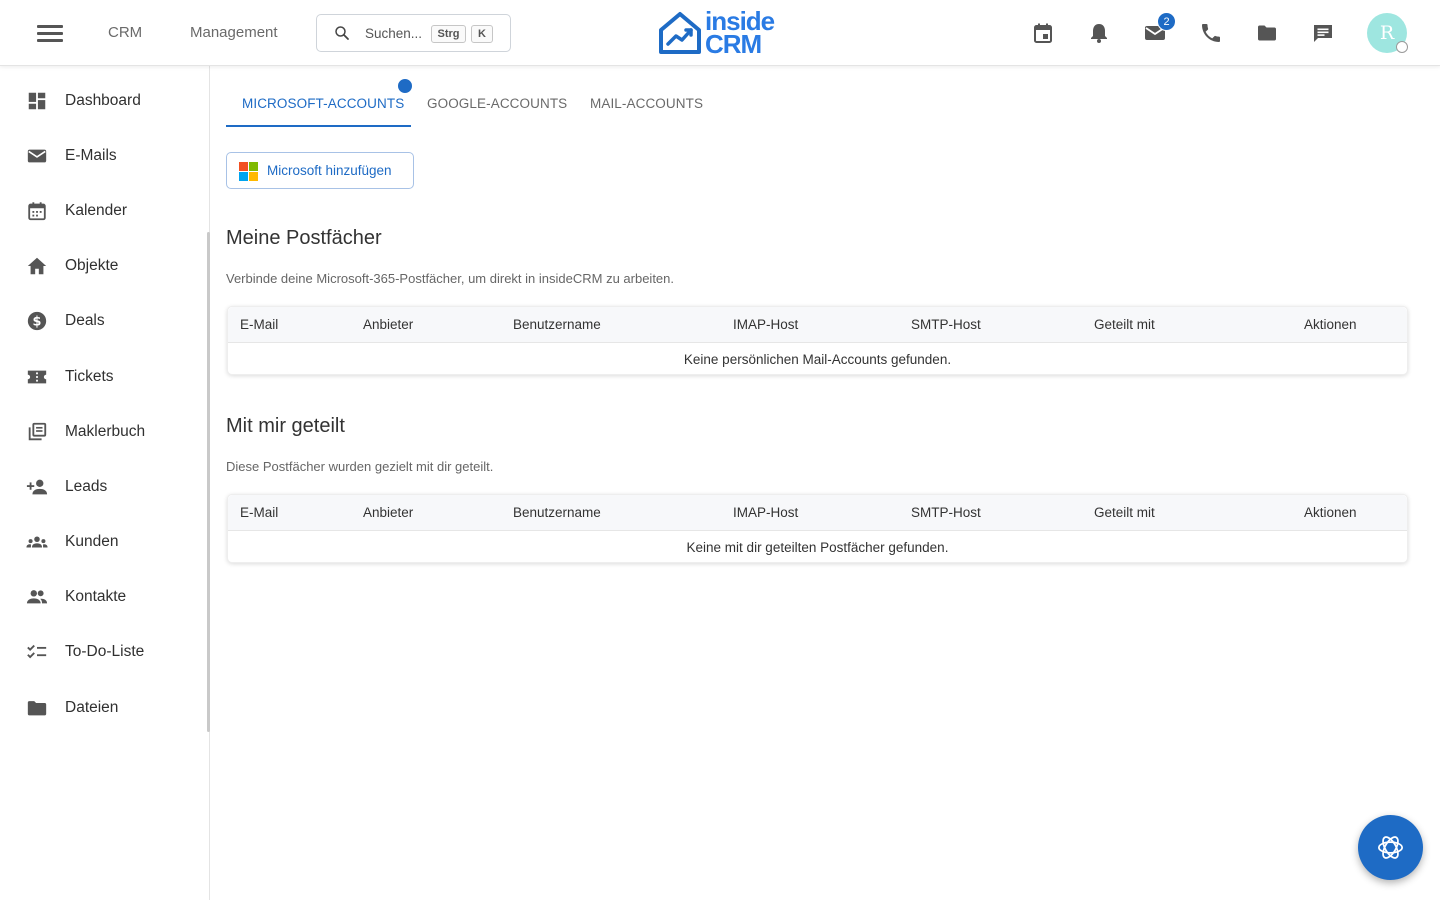  What do you see at coordinates (448, 34) in the screenshot?
I see `shortcut-modifier: Strg` at bounding box center [448, 34].